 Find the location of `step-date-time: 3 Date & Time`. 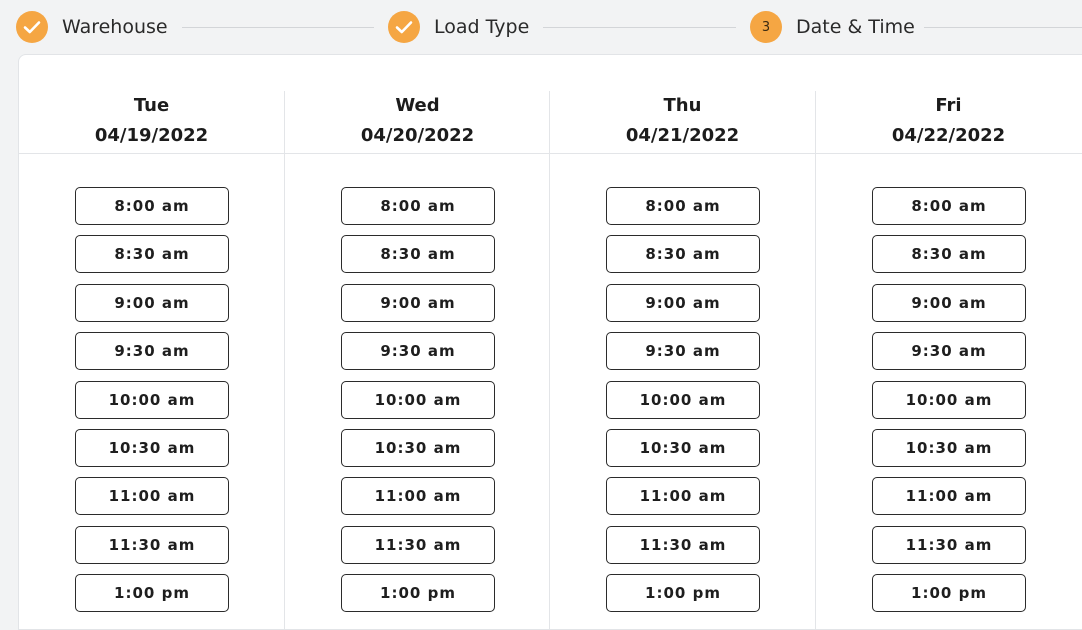

step-date-time: 3 Date & Time is located at coordinates (832, 27).